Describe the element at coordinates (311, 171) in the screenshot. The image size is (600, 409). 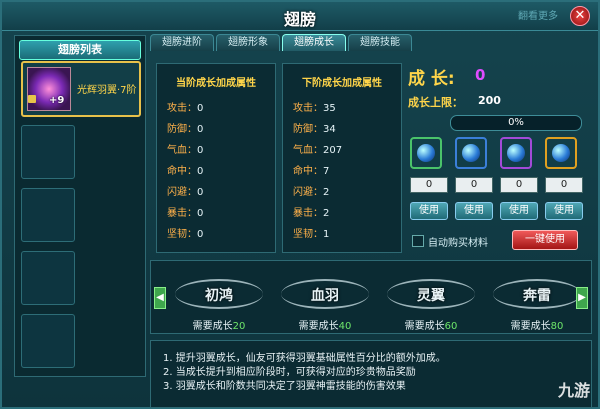
I see `stat-row: 命中：7` at that location.